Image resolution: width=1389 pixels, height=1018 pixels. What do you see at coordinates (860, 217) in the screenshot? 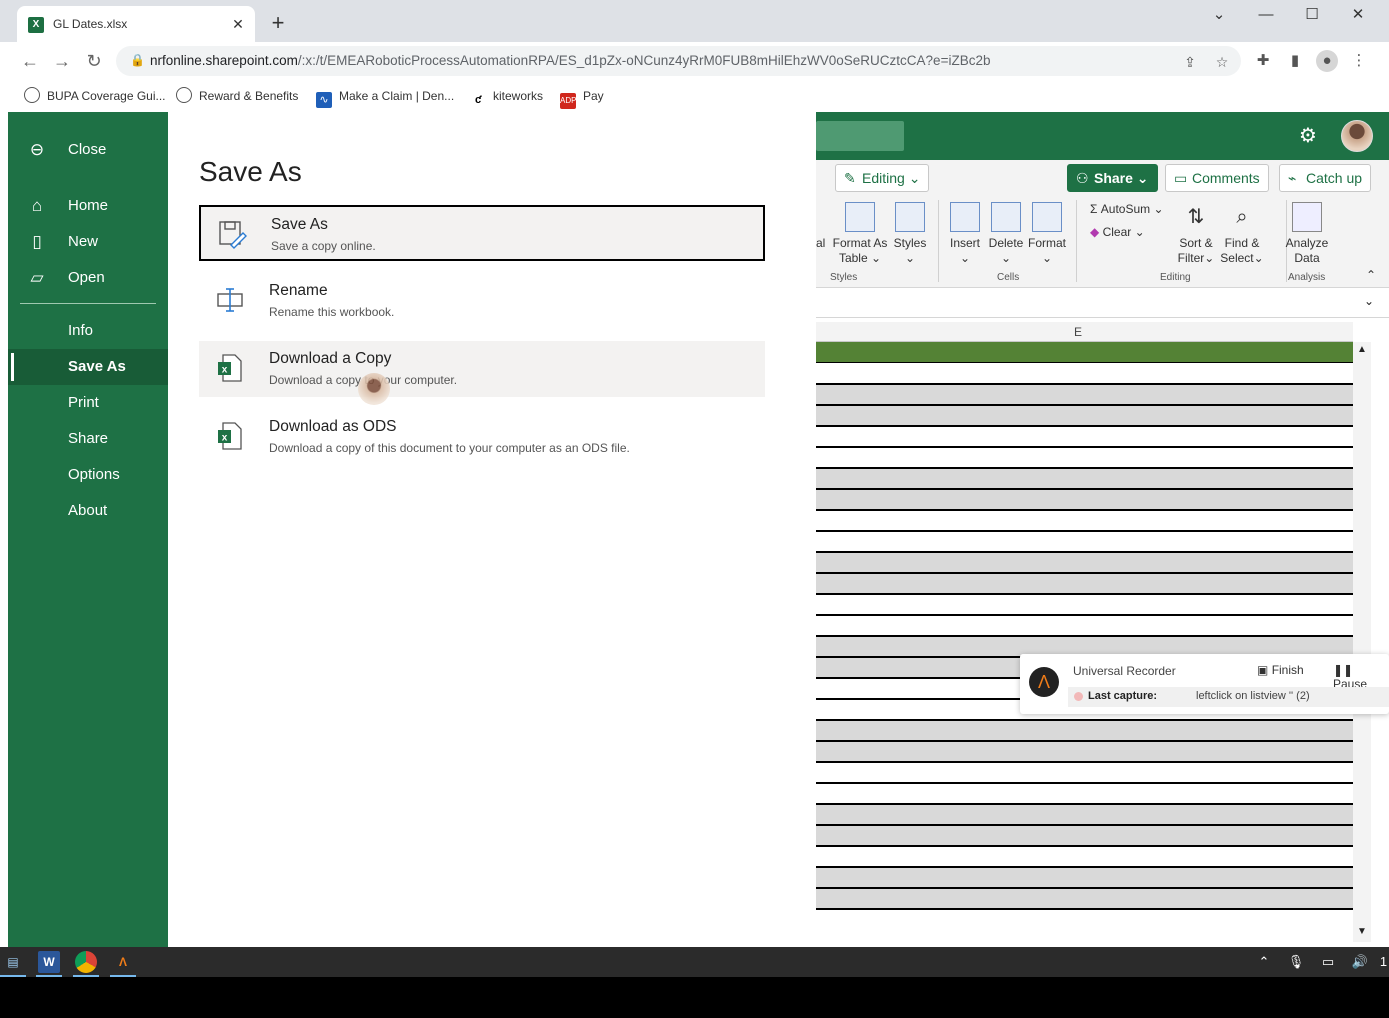
I see `table-format-icon` at bounding box center [860, 217].